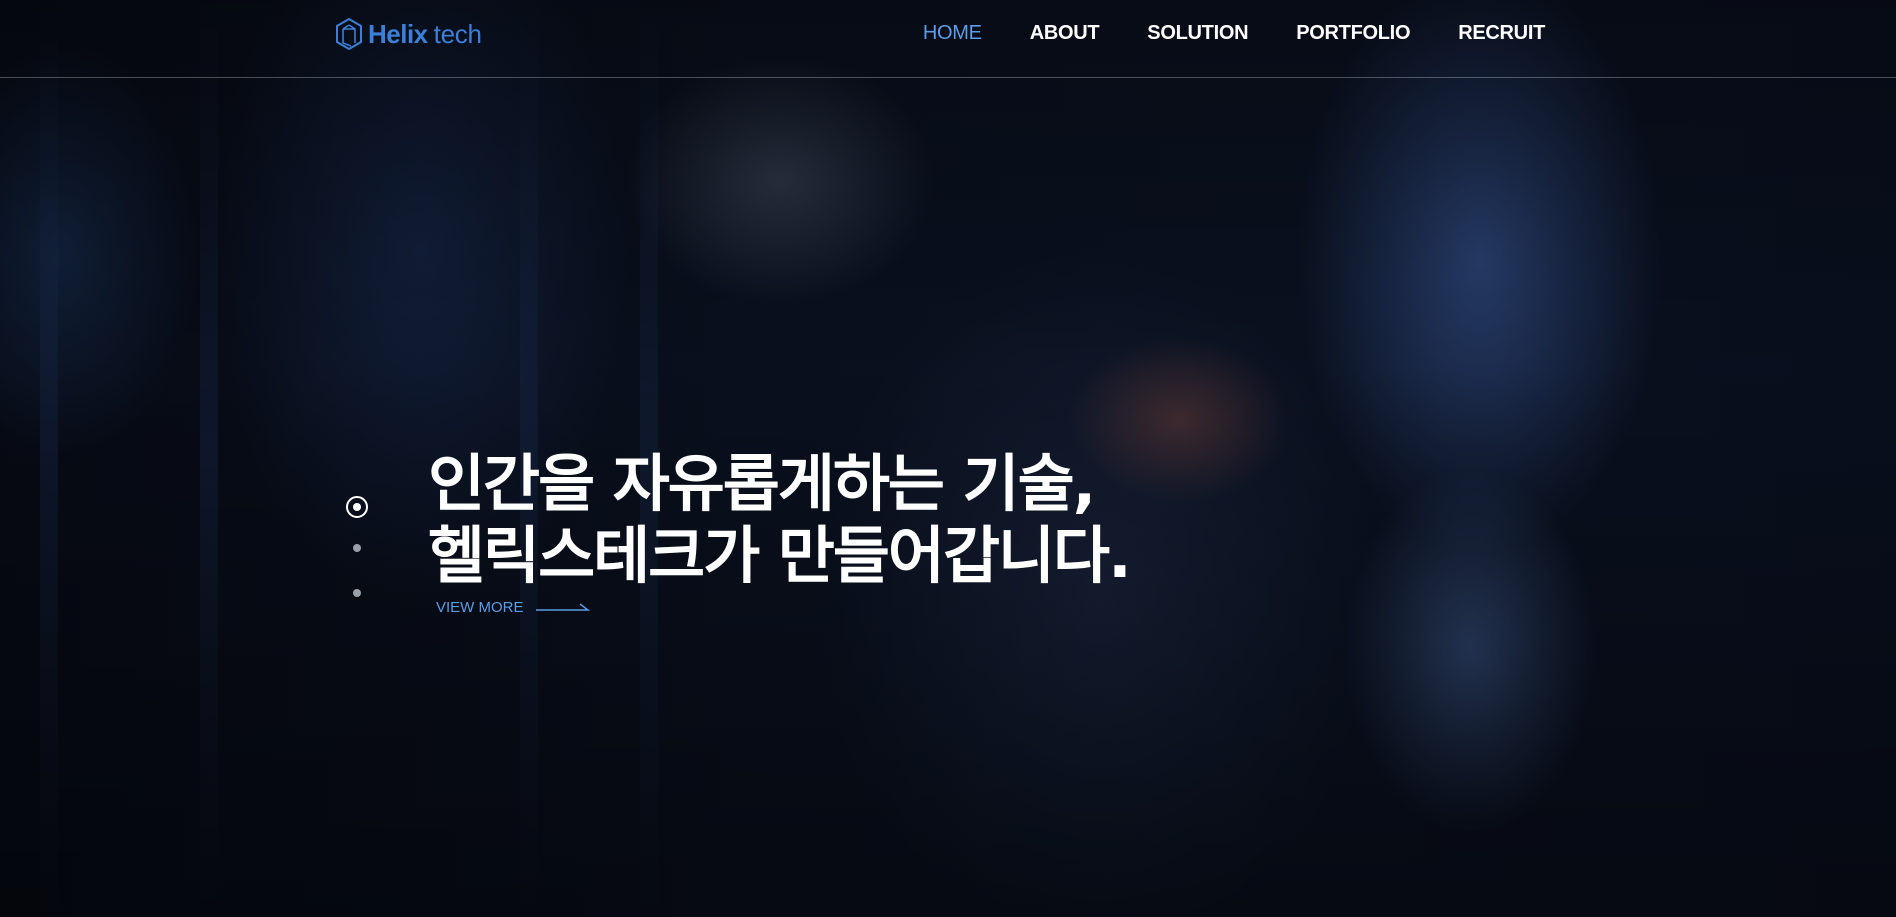  What do you see at coordinates (952, 33) in the screenshot?
I see `nav-home: HOME` at bounding box center [952, 33].